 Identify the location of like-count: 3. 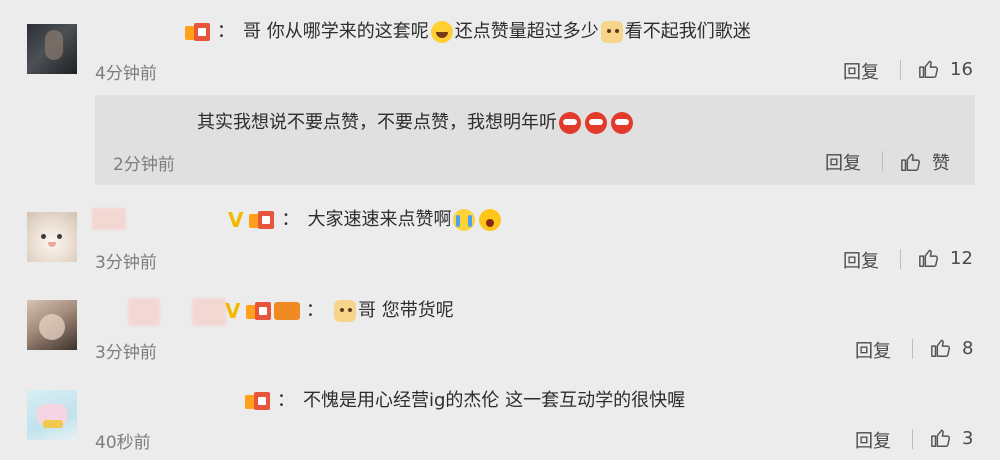
(968, 438).